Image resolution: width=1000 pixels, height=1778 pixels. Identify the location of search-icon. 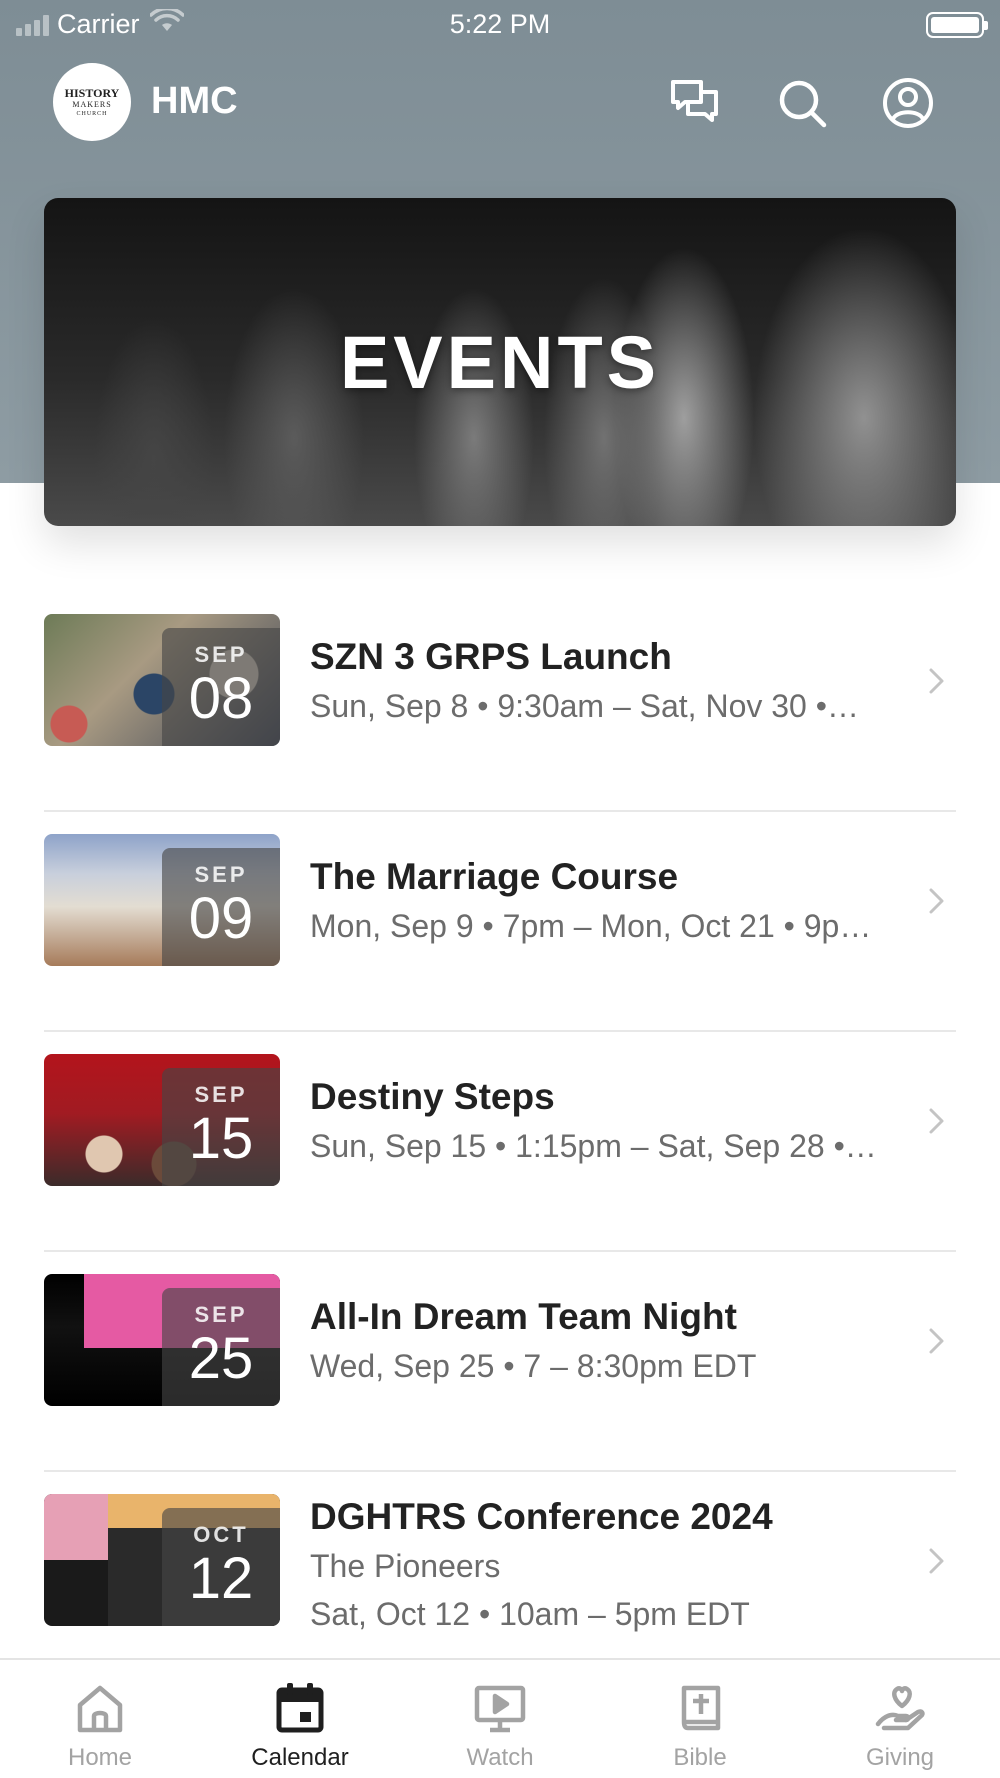
(802, 103).